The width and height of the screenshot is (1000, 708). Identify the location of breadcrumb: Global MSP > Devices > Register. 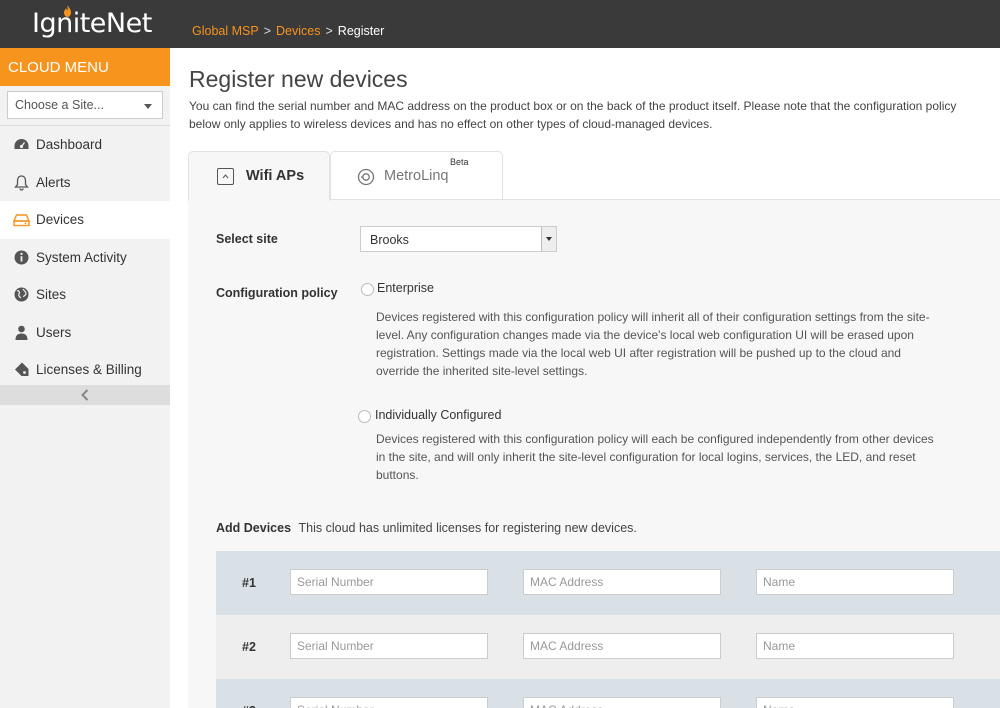
(288, 31).